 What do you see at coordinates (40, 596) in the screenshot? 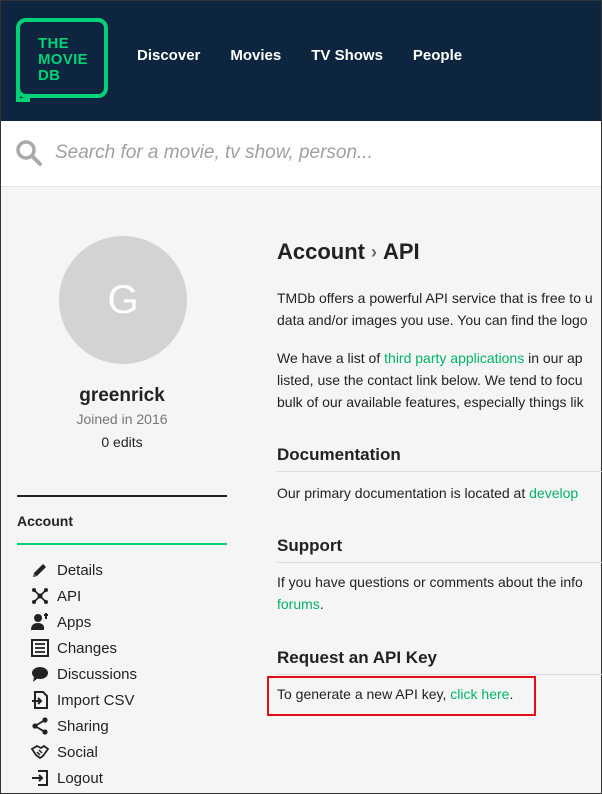
I see `api-icon` at bounding box center [40, 596].